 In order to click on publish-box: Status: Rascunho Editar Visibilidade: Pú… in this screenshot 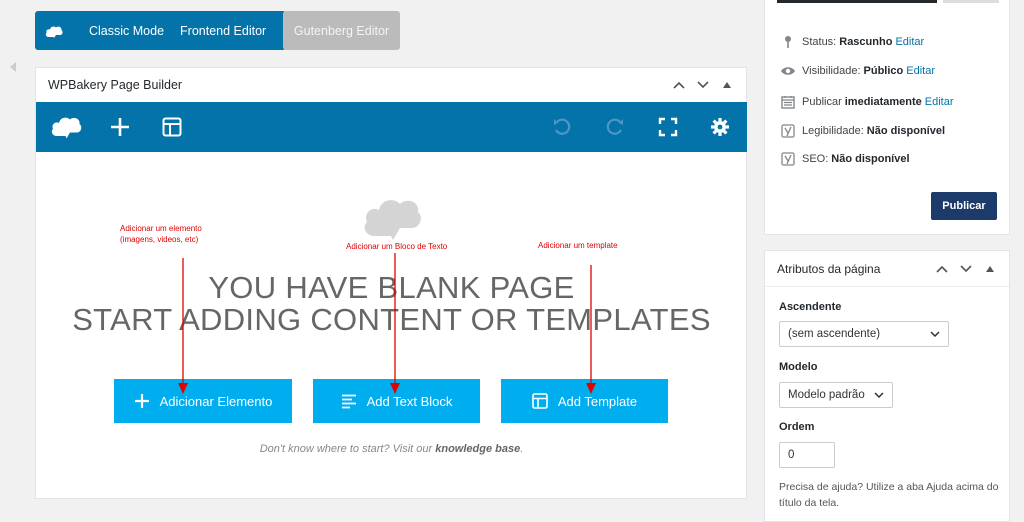, I will do `click(887, 117)`.